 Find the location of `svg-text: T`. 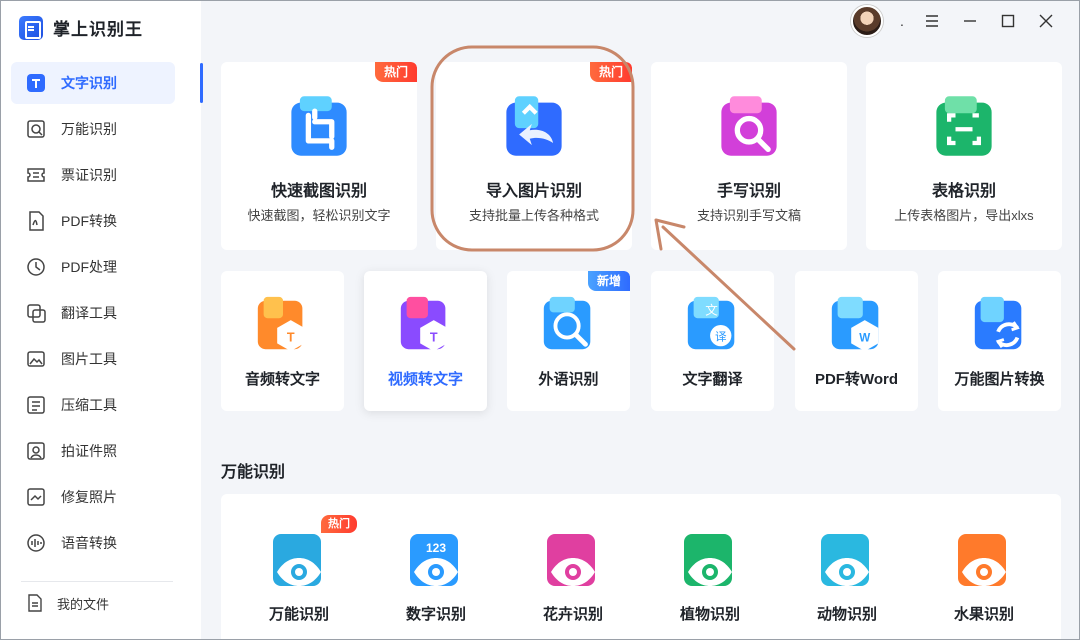

svg-text: T is located at coordinates (433, 337).